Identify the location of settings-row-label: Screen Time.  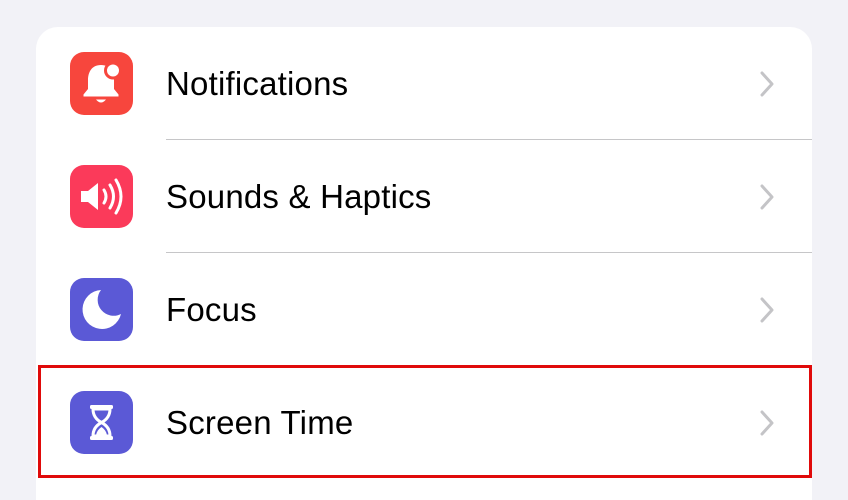
(260, 422).